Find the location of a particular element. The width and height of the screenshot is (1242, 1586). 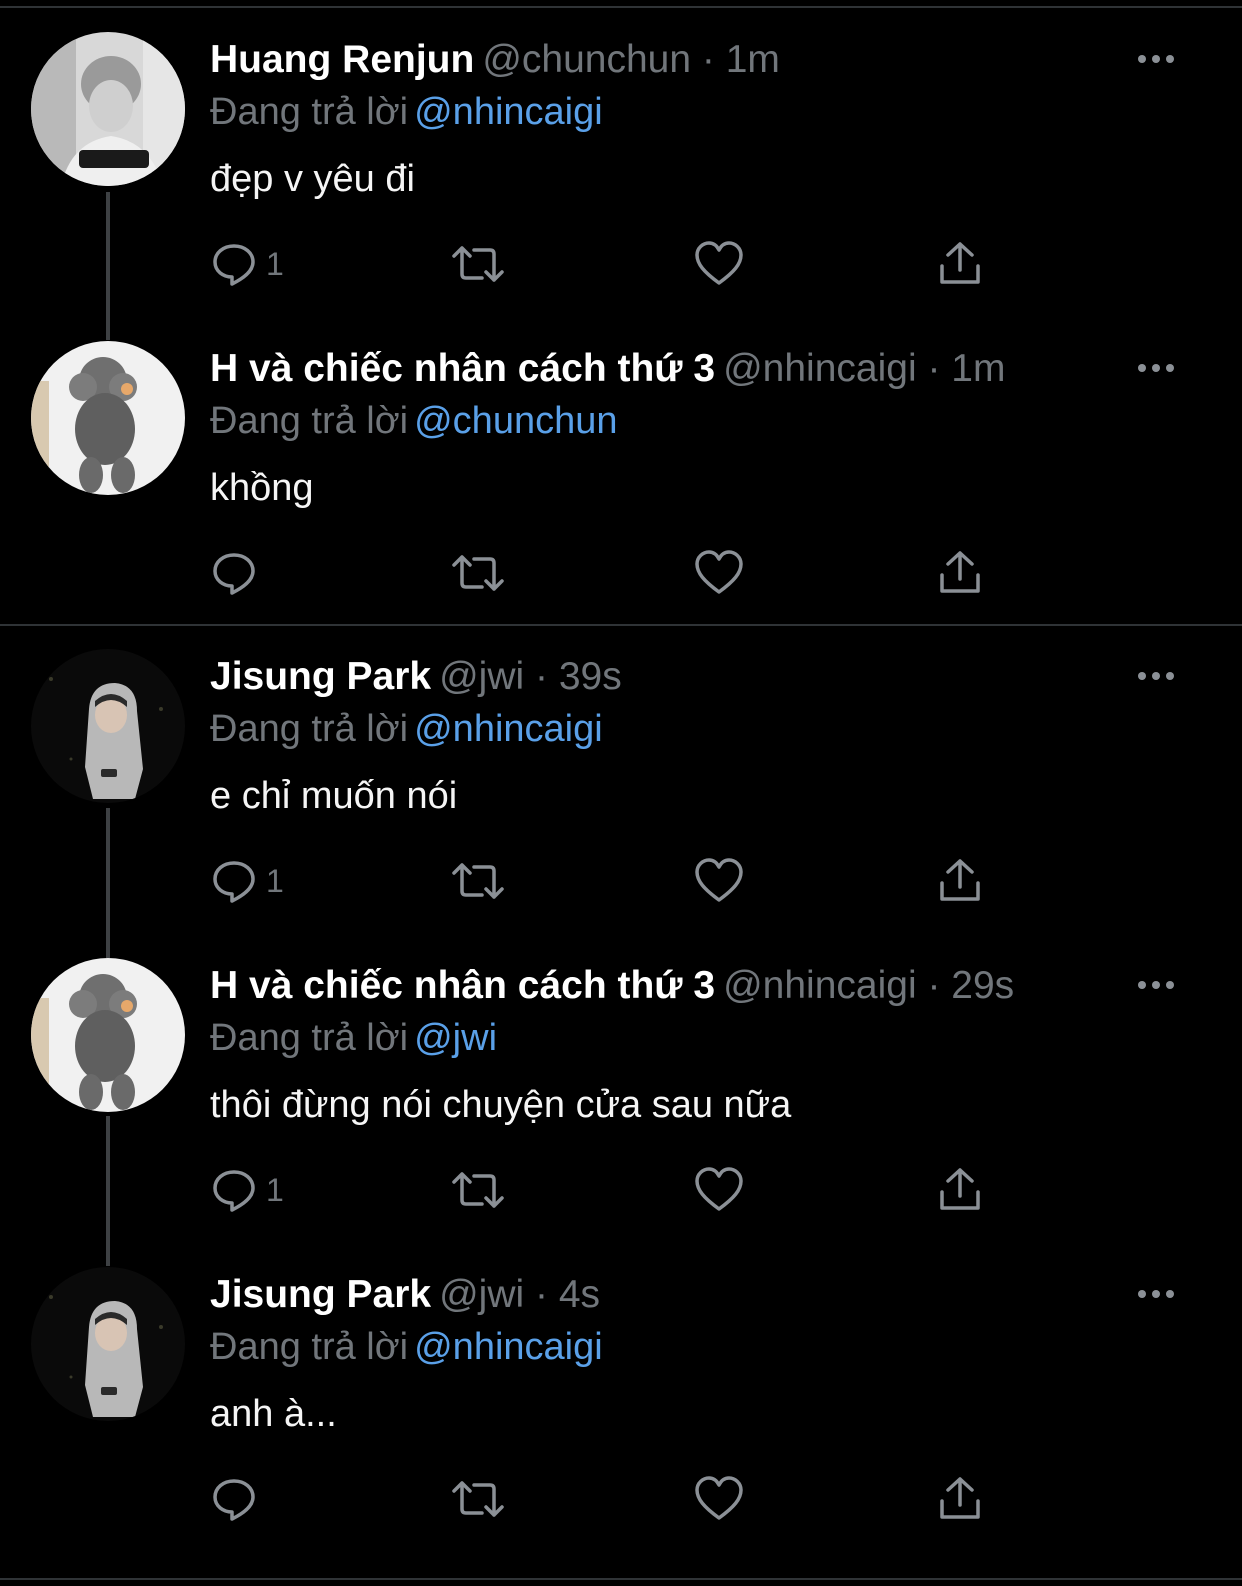

mention-link: @jwi is located at coordinates (455, 1038).